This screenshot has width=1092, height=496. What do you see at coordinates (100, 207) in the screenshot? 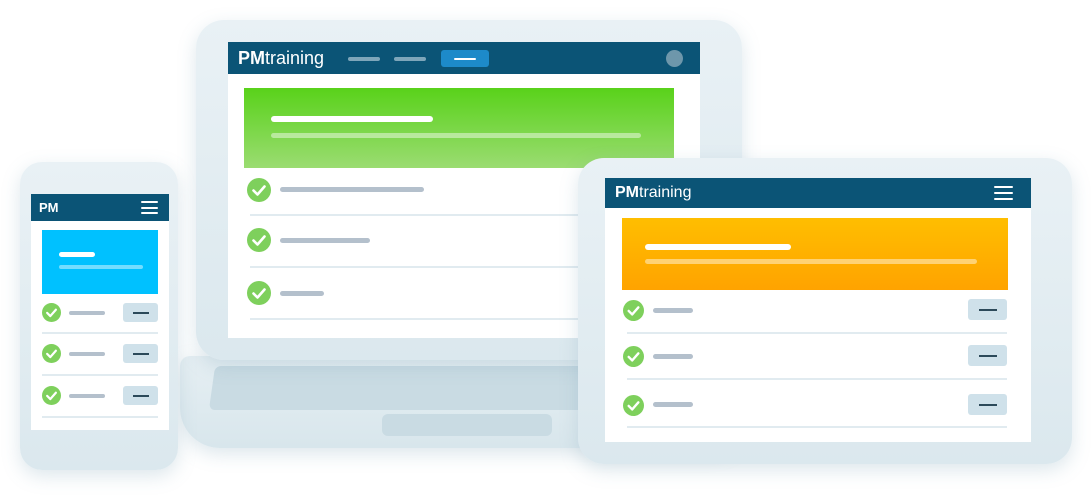
I see `phone-app-bar: PM` at bounding box center [100, 207].